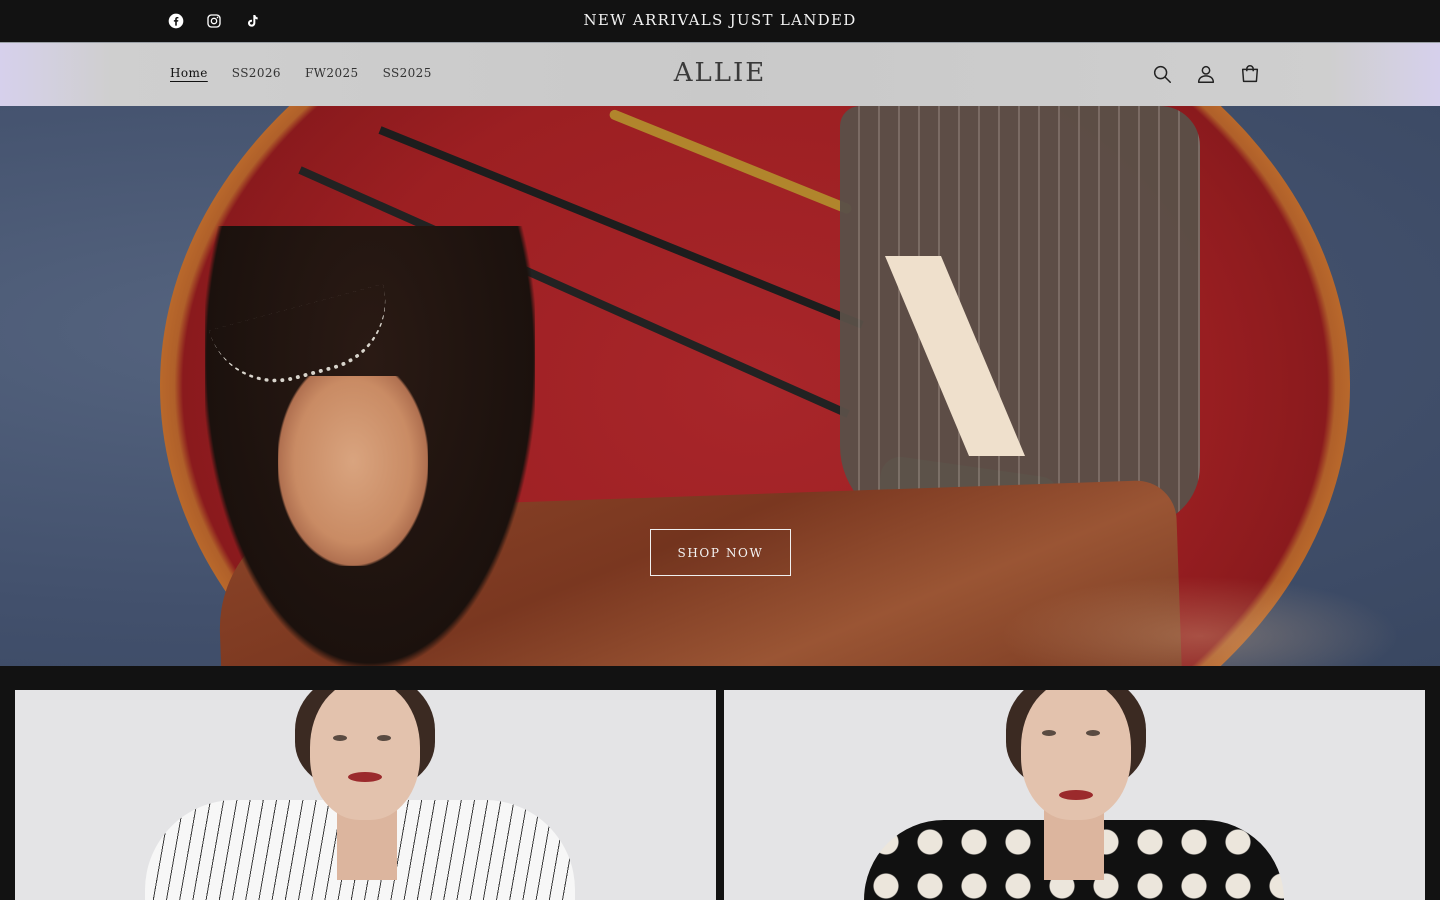 This screenshot has height=900, width=1440. I want to click on announcement-bar: NEW ARRIVALS JUST LANDED, so click(720, 21).